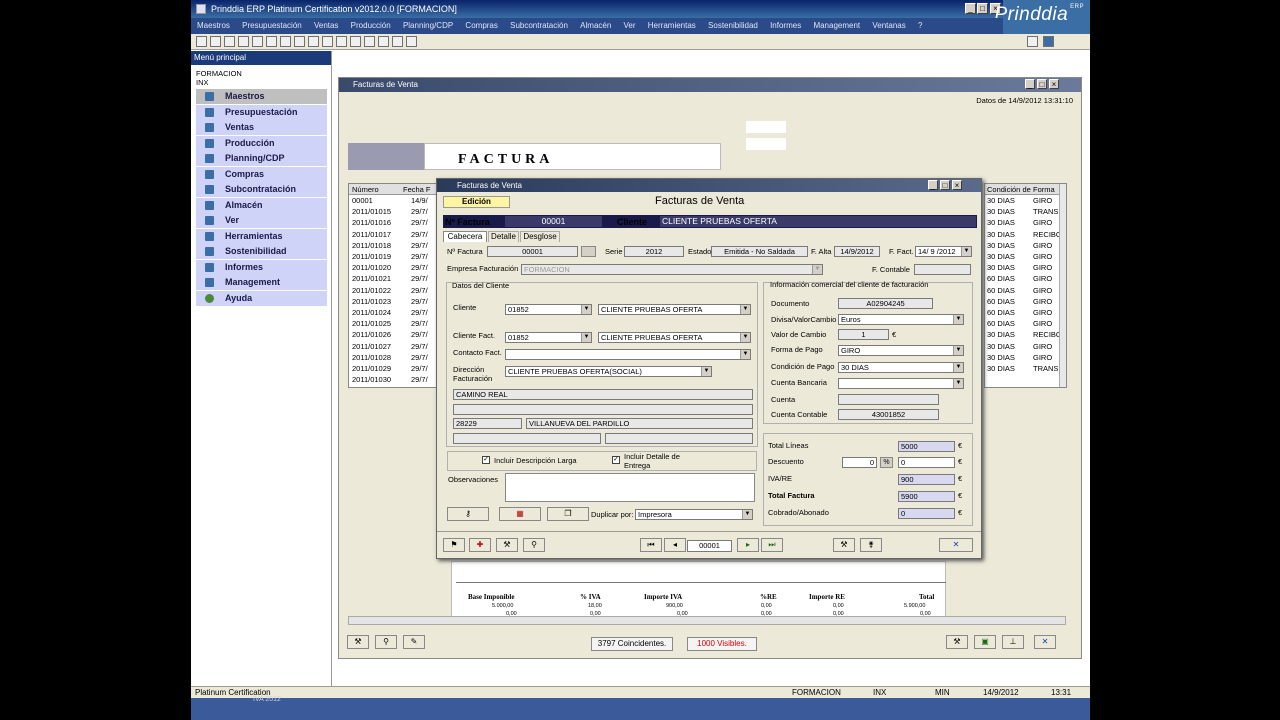  I want to click on side-item-presupuestacion: Presupuestación, so click(261, 112).